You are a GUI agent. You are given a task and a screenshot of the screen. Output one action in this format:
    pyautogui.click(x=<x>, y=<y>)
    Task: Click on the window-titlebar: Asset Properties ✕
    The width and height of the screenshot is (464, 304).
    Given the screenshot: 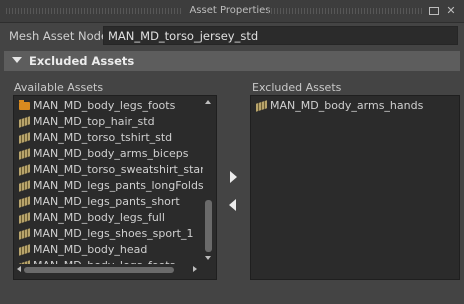 What is the action you would take?
    pyautogui.click(x=232, y=11)
    